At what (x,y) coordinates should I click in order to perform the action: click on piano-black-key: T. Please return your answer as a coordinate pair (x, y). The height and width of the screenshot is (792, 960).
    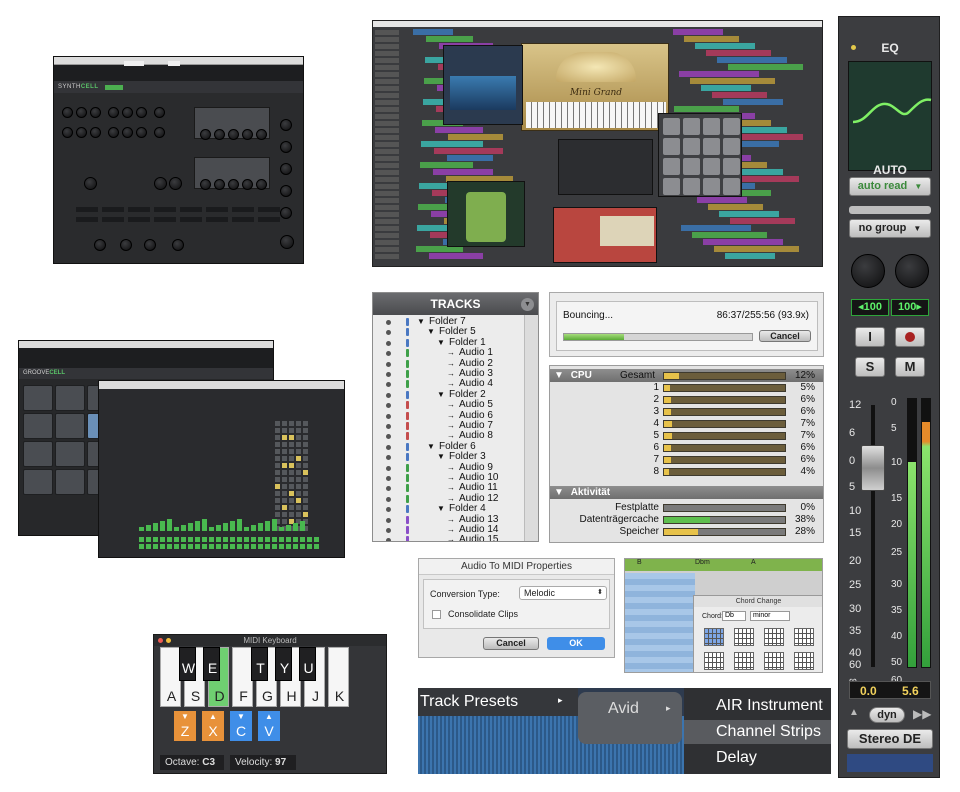
    Looking at the image, I should click on (259, 664).